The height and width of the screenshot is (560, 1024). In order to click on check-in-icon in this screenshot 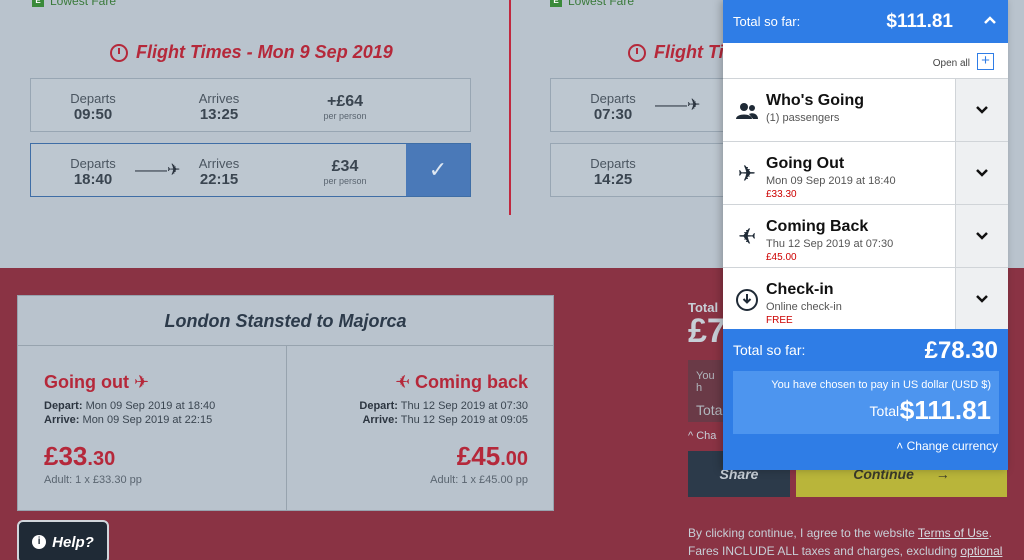, I will do `click(747, 300)`.